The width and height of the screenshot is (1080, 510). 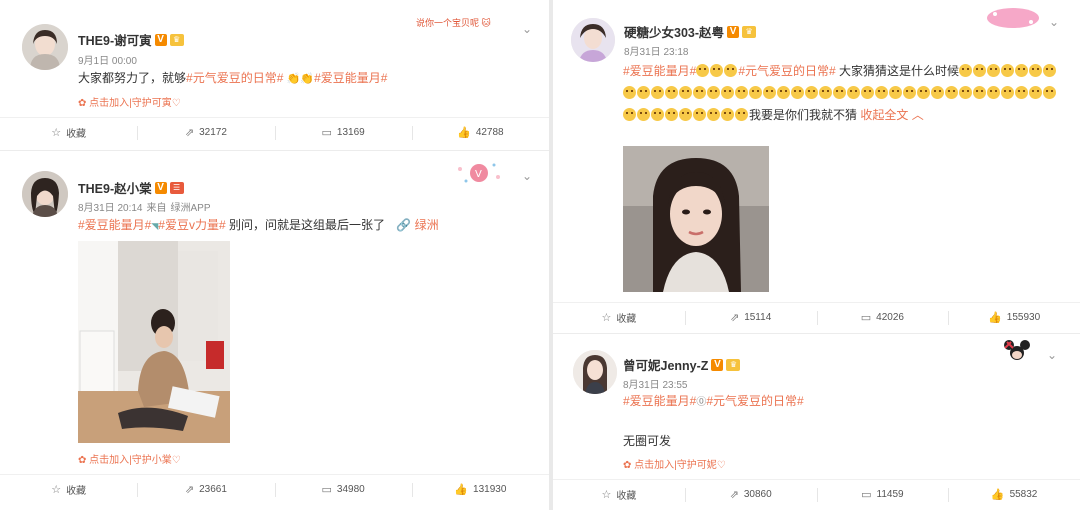 I want to click on text-segment: 我要是你们我就不猜, so click(x=803, y=115).